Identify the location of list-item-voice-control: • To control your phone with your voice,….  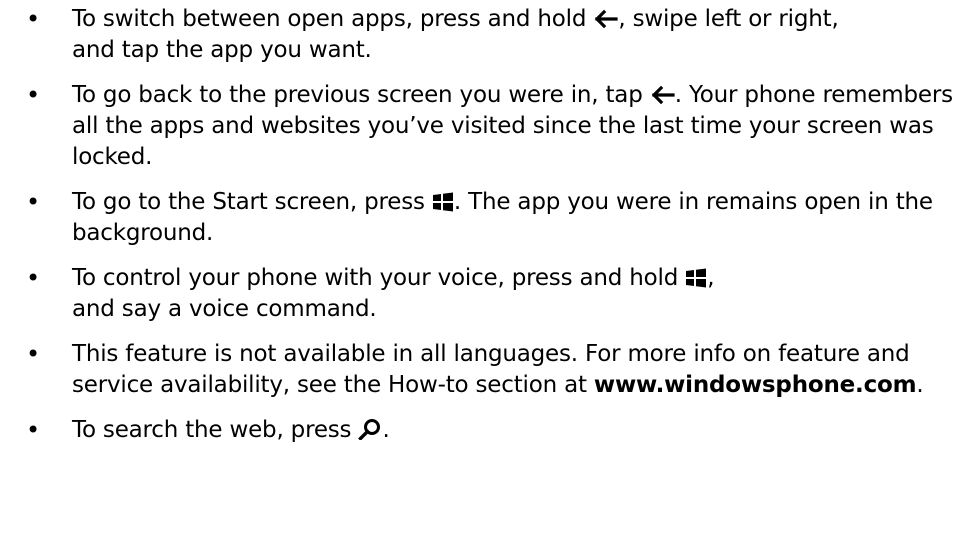
(486, 294).